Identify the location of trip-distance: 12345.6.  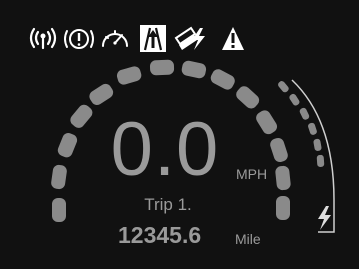
(160, 235).